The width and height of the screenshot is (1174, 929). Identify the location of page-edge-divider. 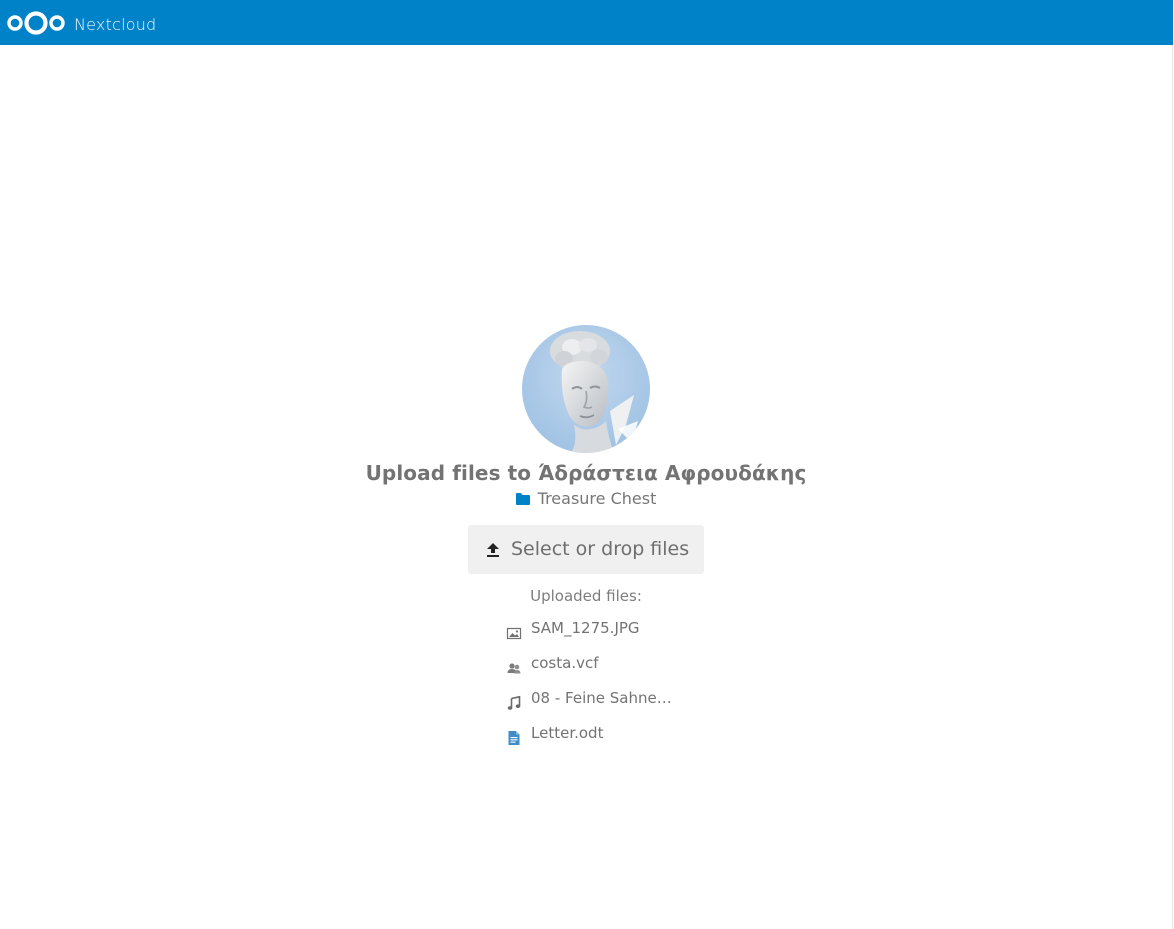
(1172, 487).